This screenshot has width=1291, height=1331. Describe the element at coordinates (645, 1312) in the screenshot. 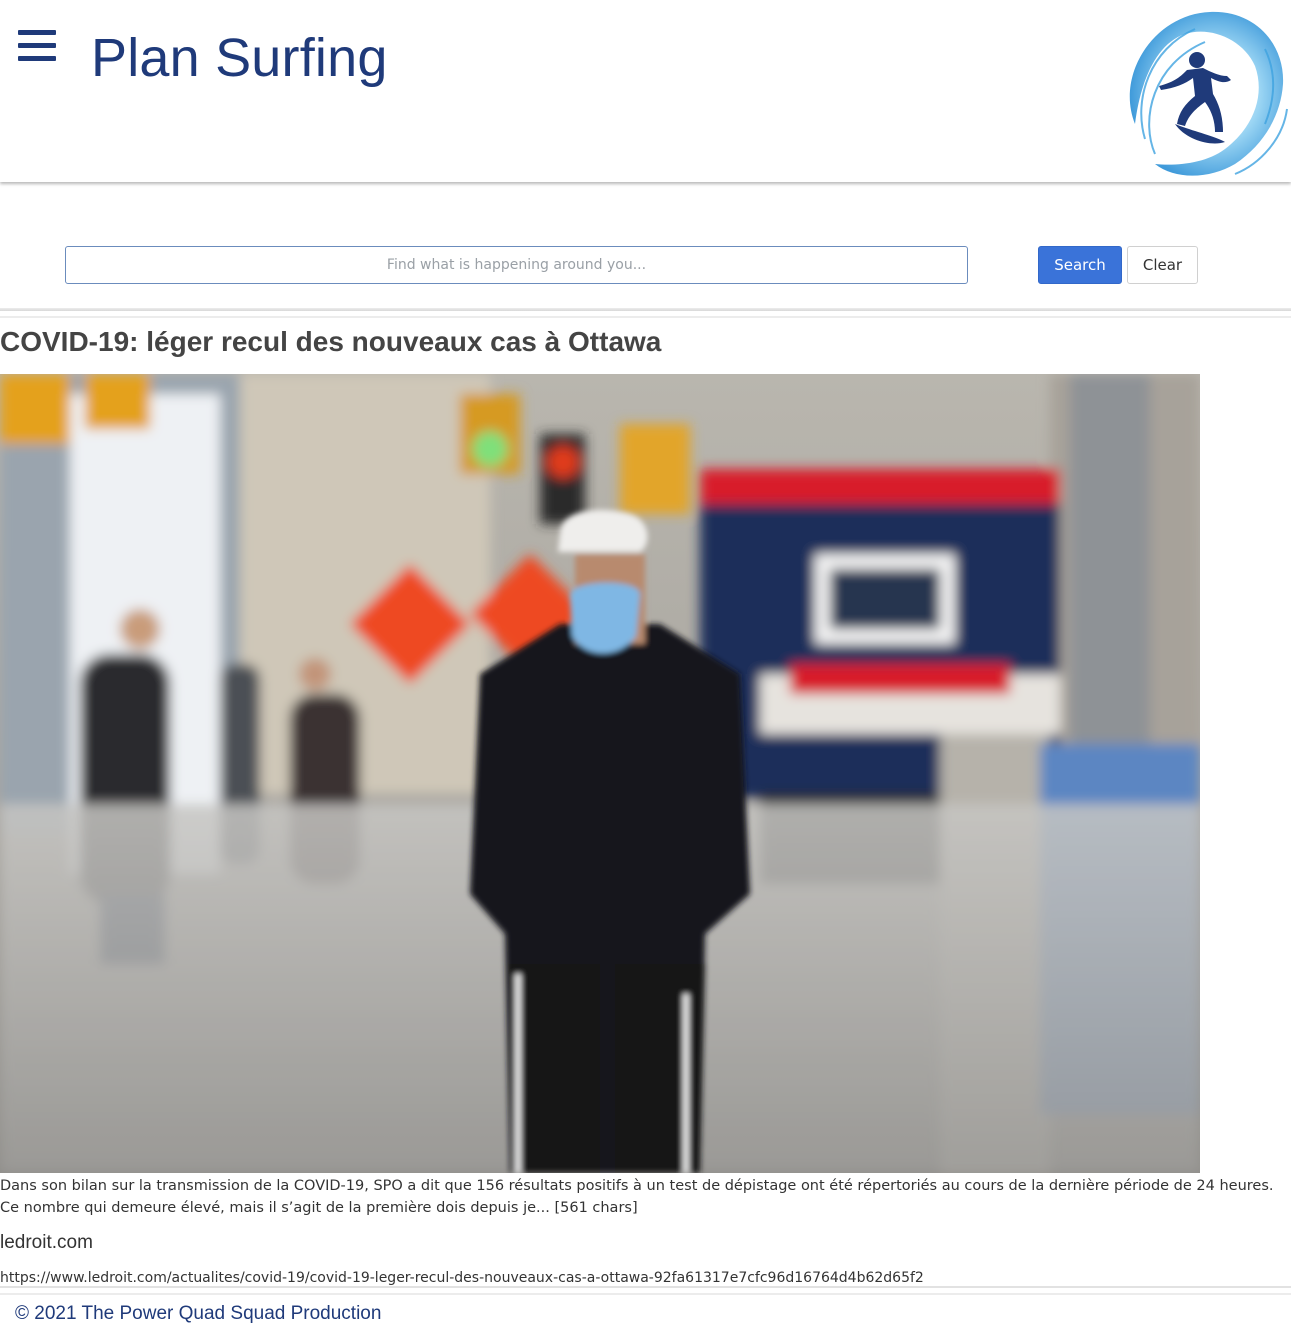

I see `site-footer: © 2021 The Power Quad Squad Production` at that location.